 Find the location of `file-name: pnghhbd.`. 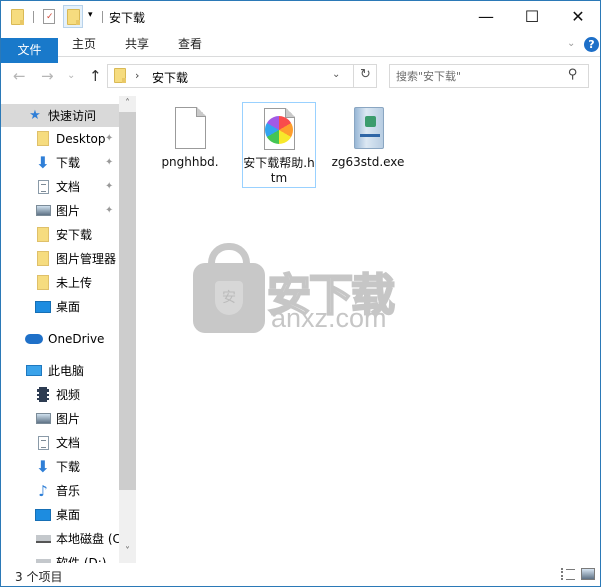

file-name: pnghhbd. is located at coordinates (190, 162).